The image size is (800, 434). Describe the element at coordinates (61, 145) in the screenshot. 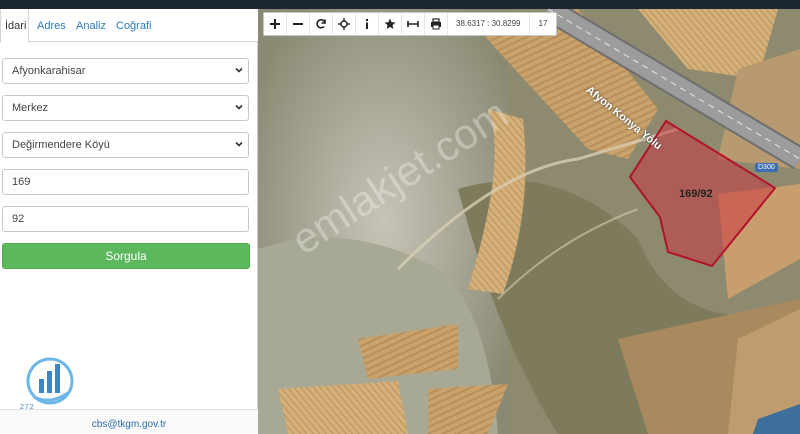

I see `neighborhood-select-value: Değirmendere Köyü` at that location.